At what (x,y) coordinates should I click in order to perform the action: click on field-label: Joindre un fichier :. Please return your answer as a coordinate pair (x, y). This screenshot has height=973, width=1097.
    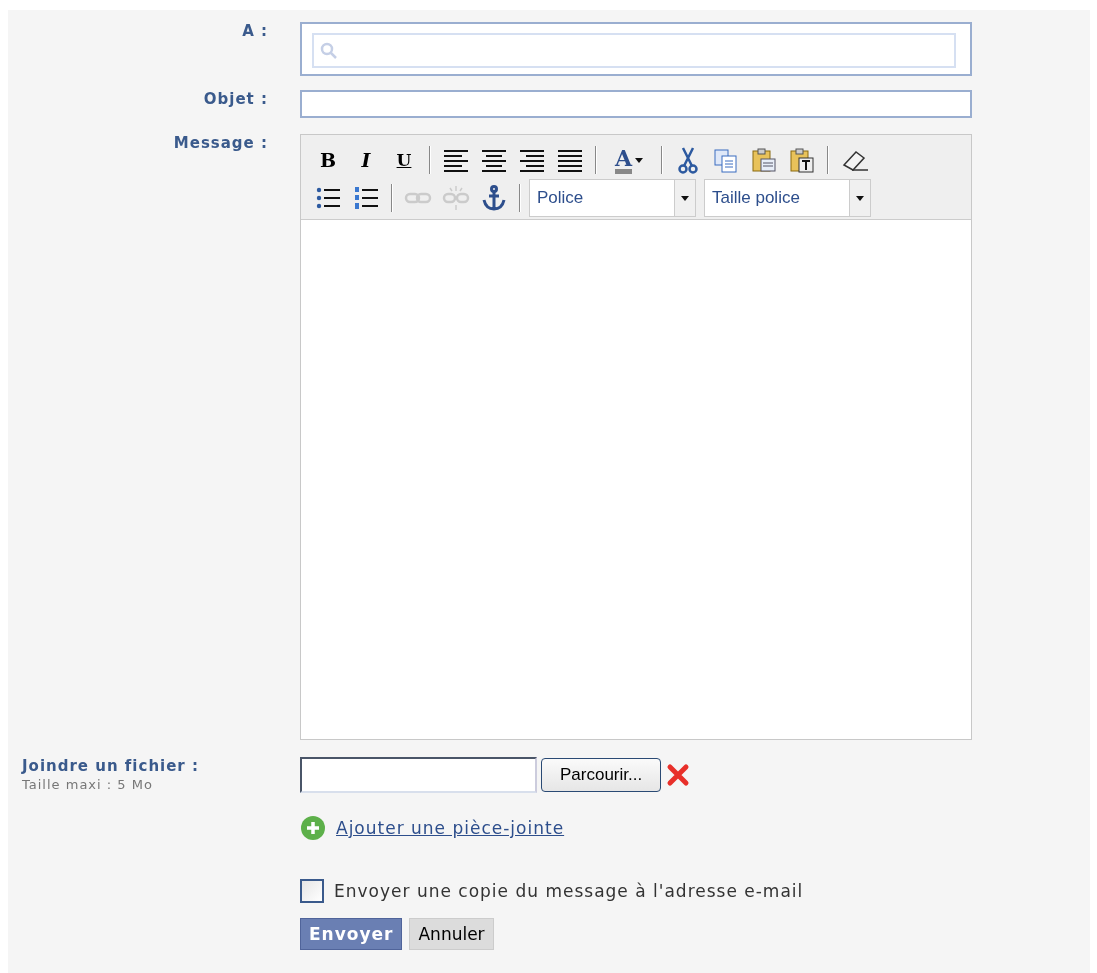
    Looking at the image, I should click on (110, 766).